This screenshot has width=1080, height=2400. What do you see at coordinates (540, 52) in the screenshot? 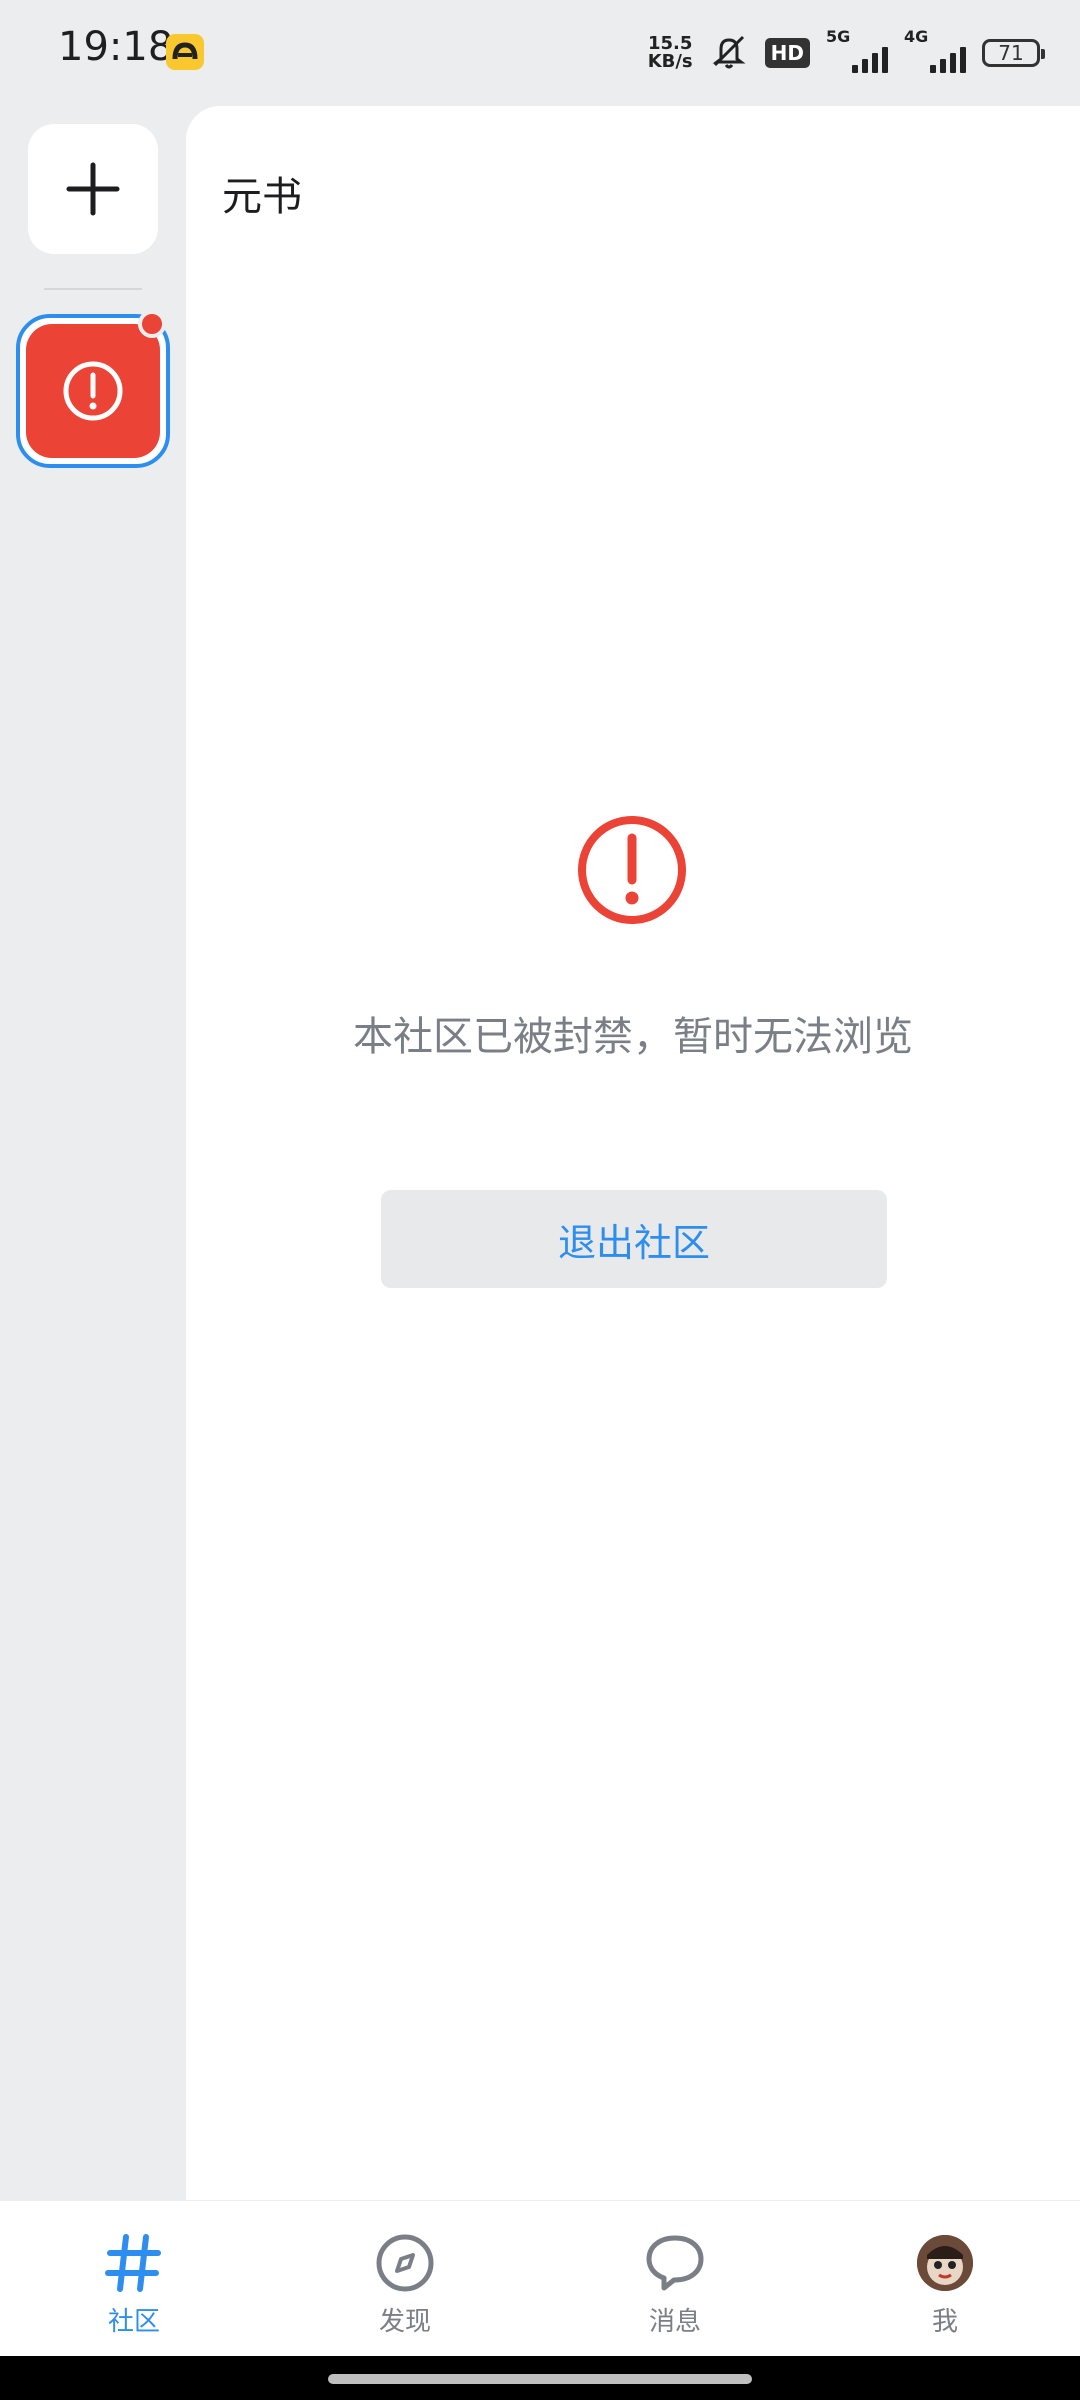
I see `status-bar: 19:18 15.5 KB/s HD 5G 4G 71` at bounding box center [540, 52].